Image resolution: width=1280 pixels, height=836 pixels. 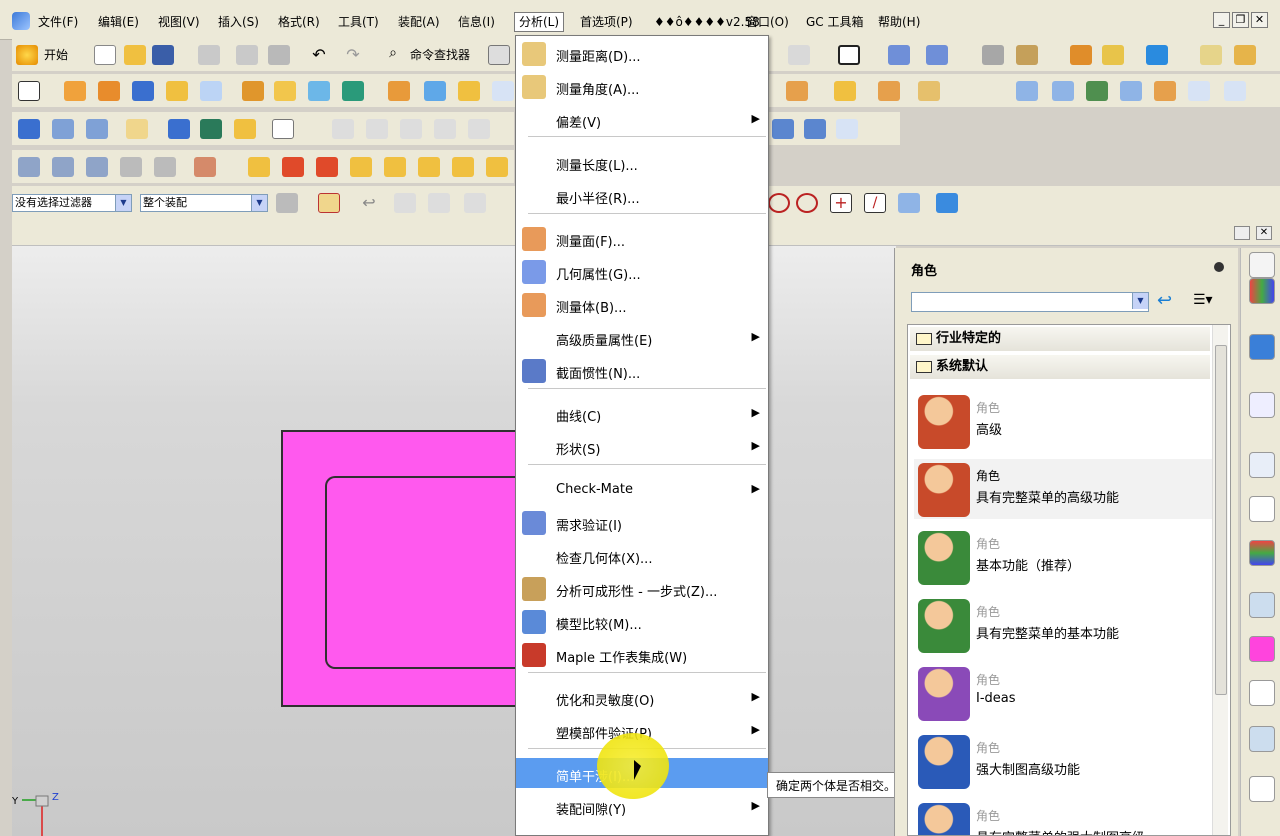 What do you see at coordinates (58, 22) in the screenshot?
I see `menu-file: 文件(F)` at bounding box center [58, 22].